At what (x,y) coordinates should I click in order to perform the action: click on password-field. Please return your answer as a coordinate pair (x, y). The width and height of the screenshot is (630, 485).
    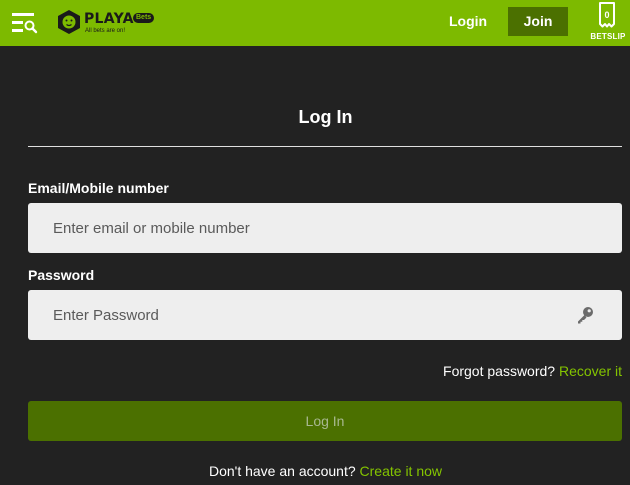
    Looking at the image, I should click on (325, 315).